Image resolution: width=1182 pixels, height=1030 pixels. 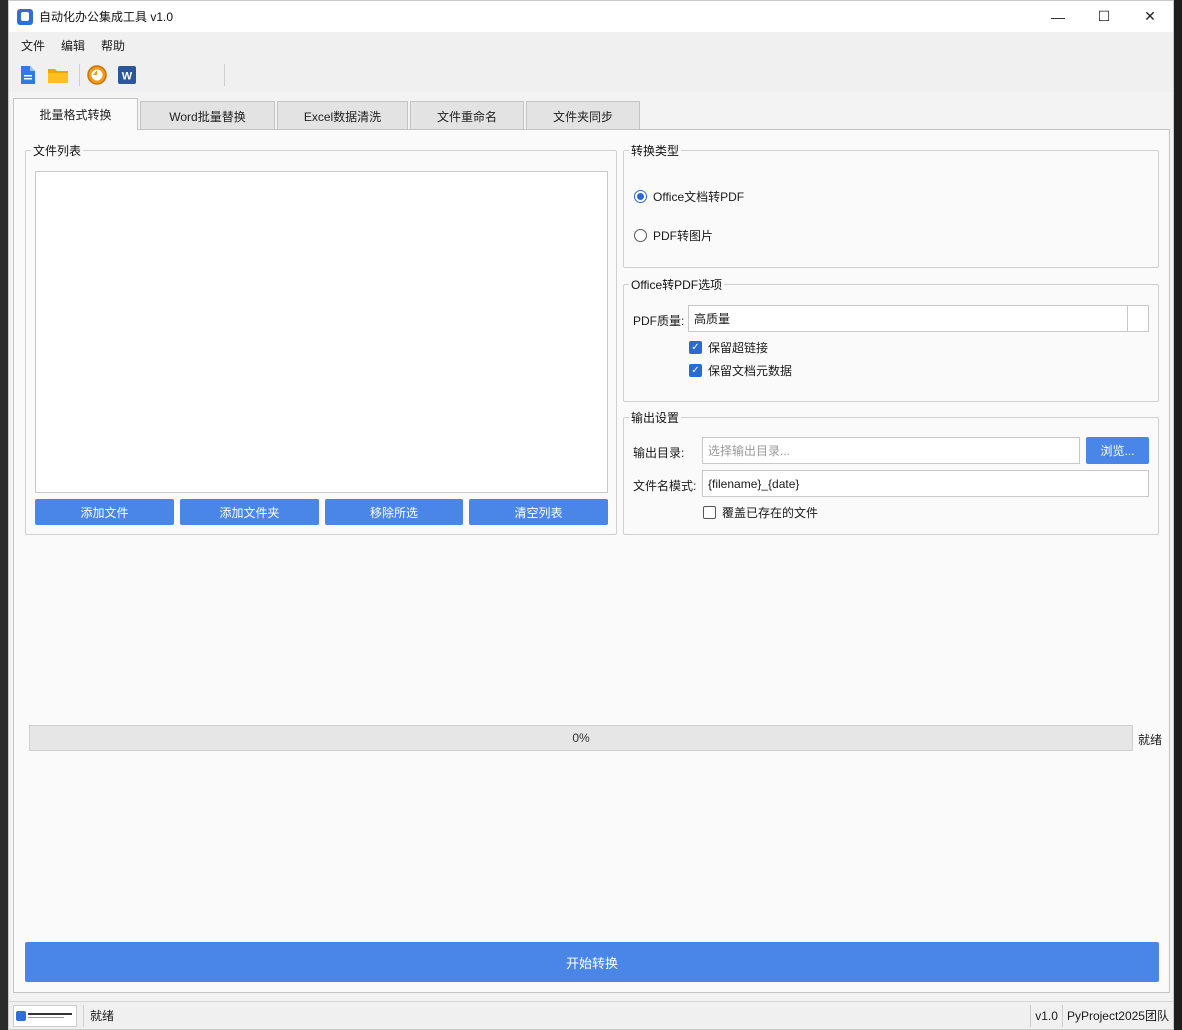 What do you see at coordinates (207, 115) in the screenshot?
I see `tab-word-replace: Word批量替换` at bounding box center [207, 115].